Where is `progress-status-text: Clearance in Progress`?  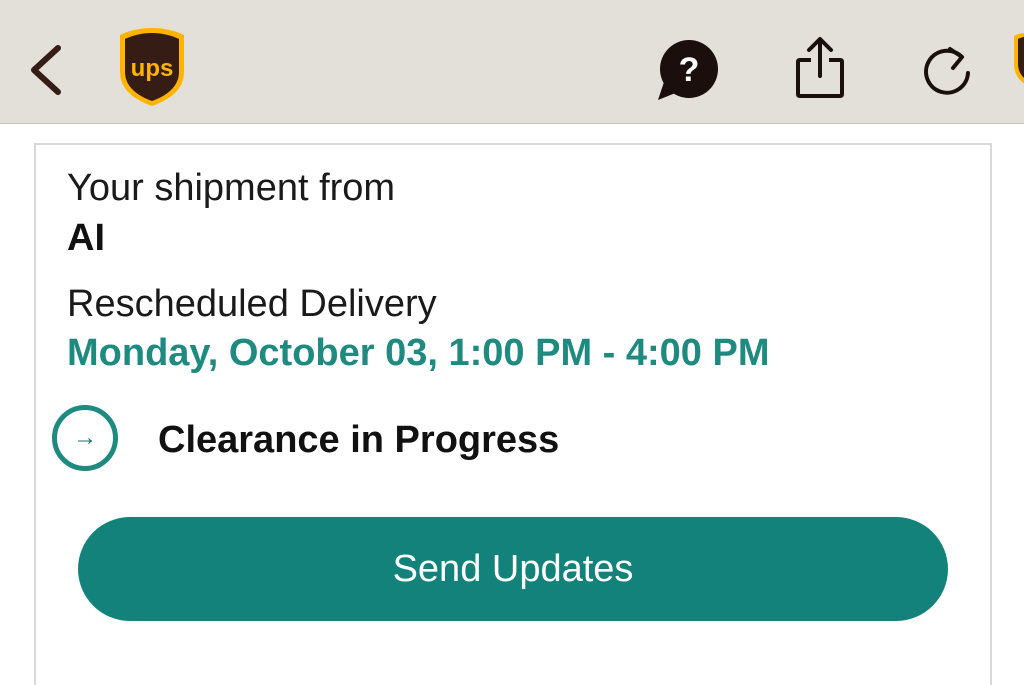 progress-status-text: Clearance in Progress is located at coordinates (359, 440).